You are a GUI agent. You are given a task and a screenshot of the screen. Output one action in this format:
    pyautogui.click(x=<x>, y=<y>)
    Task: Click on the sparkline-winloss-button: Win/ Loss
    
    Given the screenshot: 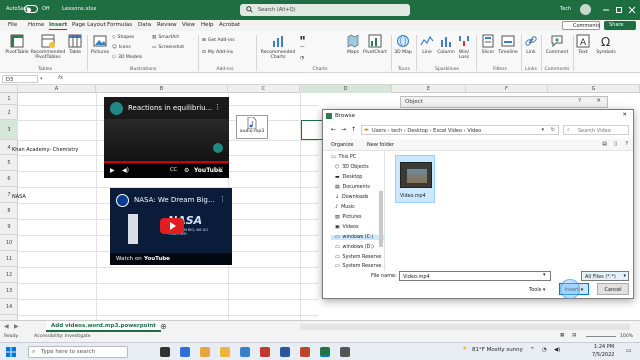 What is the action you would take?
    pyautogui.click(x=464, y=47)
    